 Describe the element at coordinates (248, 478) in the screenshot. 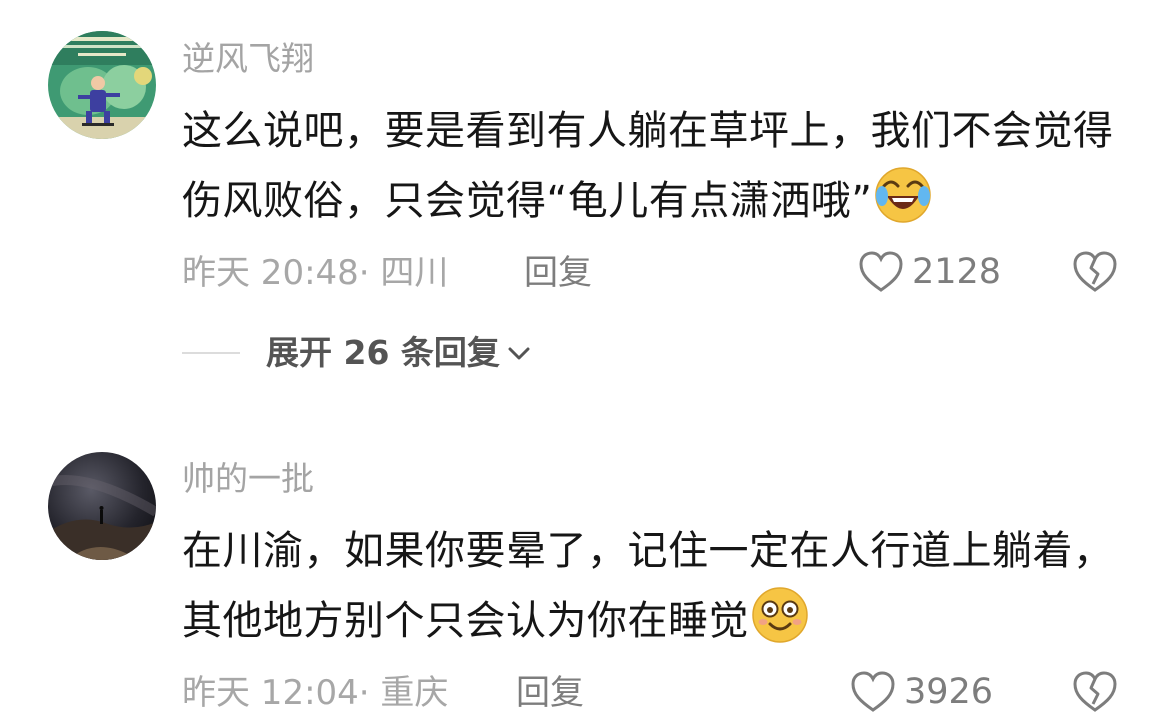

I see `username: 帅的一批` at that location.